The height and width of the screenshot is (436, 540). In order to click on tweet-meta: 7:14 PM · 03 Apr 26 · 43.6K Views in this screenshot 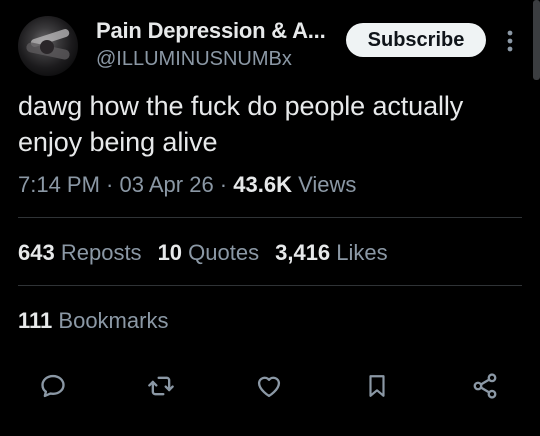, I will do `click(187, 185)`.